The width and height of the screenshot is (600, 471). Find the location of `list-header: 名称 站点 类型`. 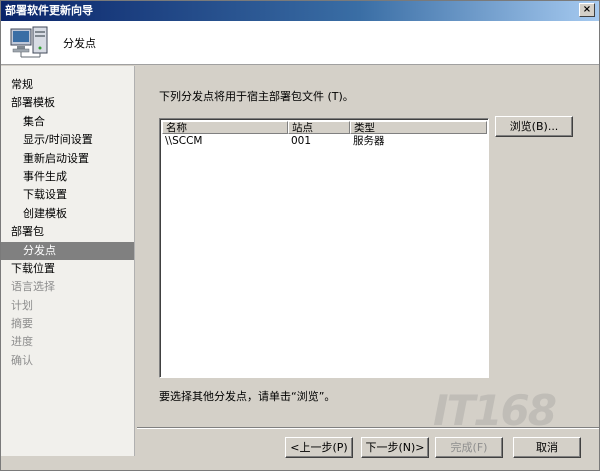

list-header: 名称 站点 类型 is located at coordinates (324, 127).